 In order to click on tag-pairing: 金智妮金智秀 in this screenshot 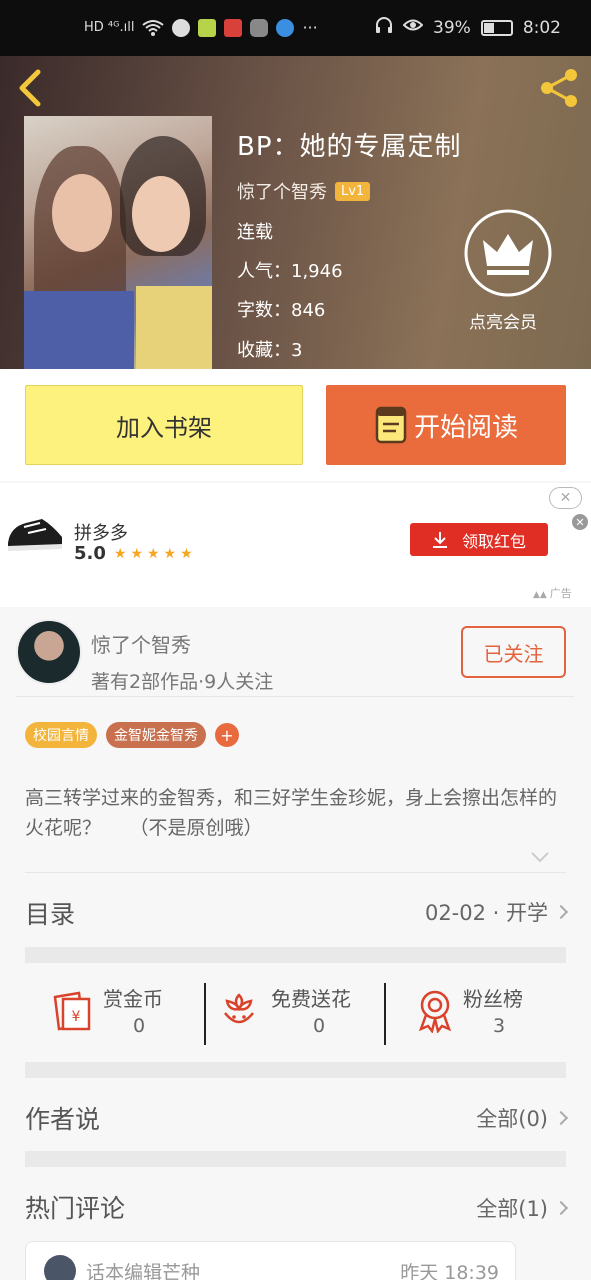, I will do `click(156, 735)`.